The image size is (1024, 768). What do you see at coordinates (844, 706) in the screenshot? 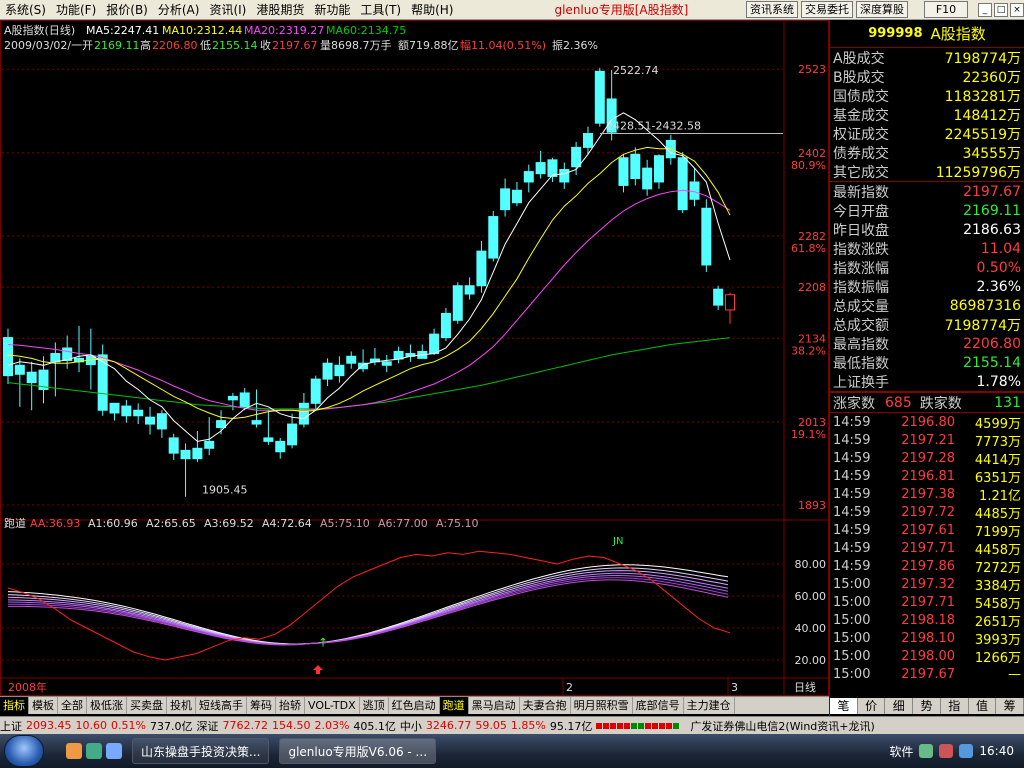
I see `right-tab: 笔` at bounding box center [844, 706].